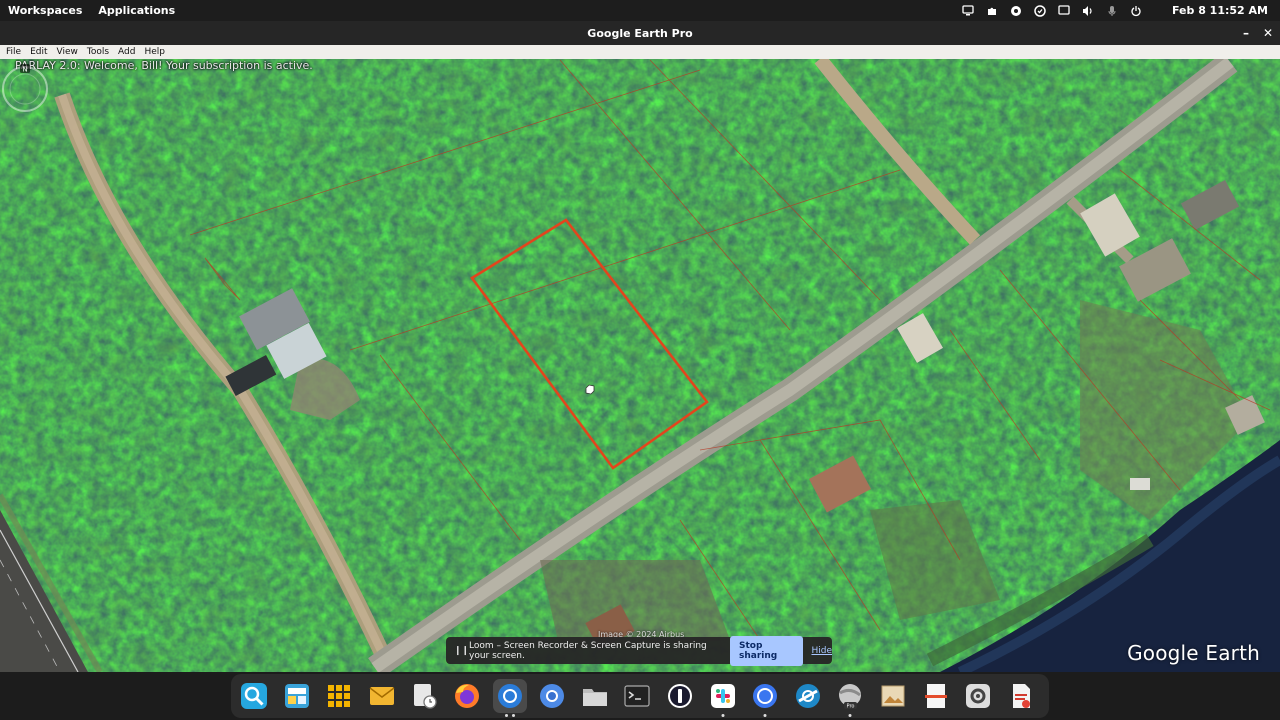 The width and height of the screenshot is (1280, 720). I want to click on system-top-bar: Workspaces Applications Feb 8 11:52 AM, so click(640, 10).